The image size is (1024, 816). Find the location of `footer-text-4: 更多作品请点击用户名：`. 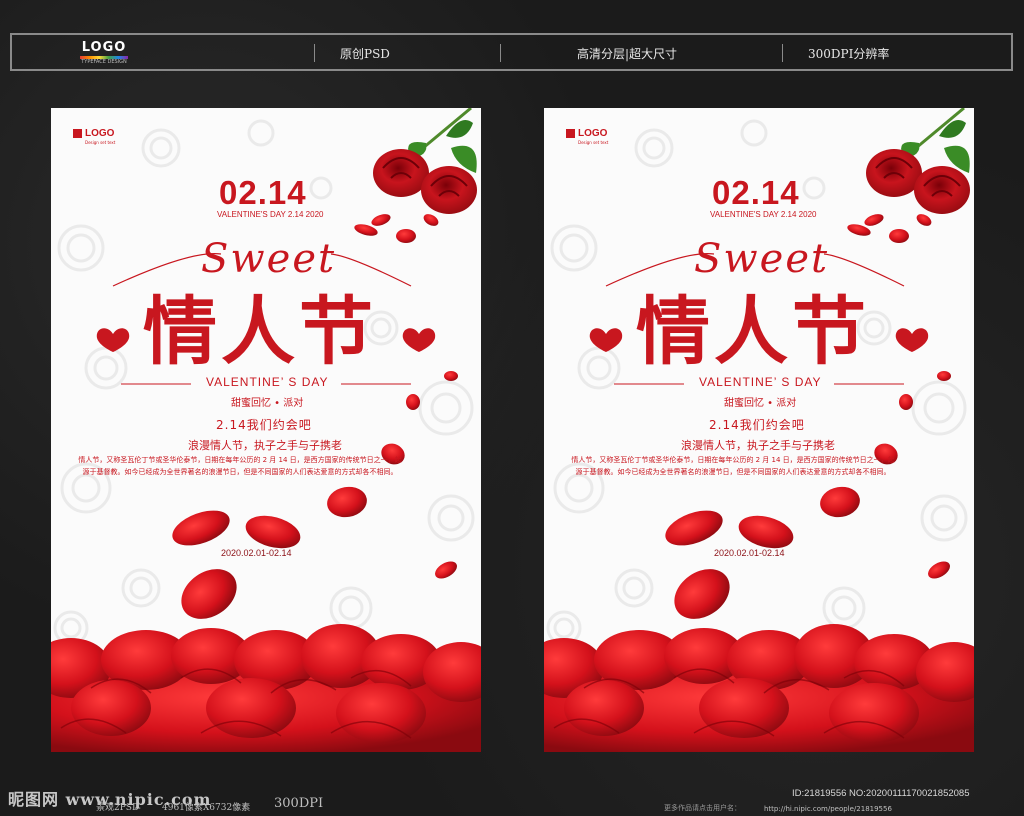

footer-text-4: 更多作品请点击用户名： is located at coordinates (702, 808).